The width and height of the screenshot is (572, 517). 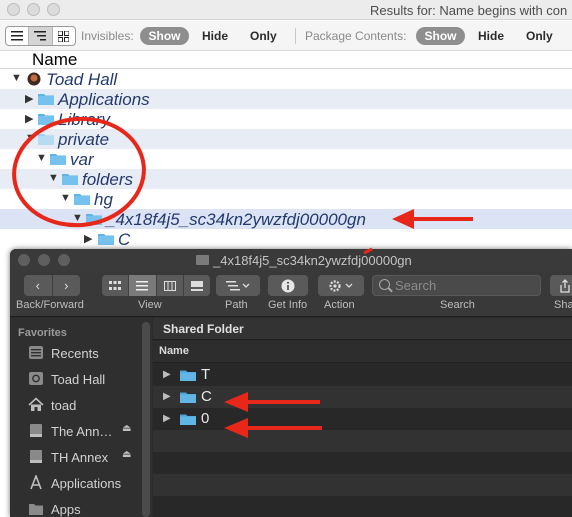 I want to click on search-field: Search, so click(x=456, y=285).